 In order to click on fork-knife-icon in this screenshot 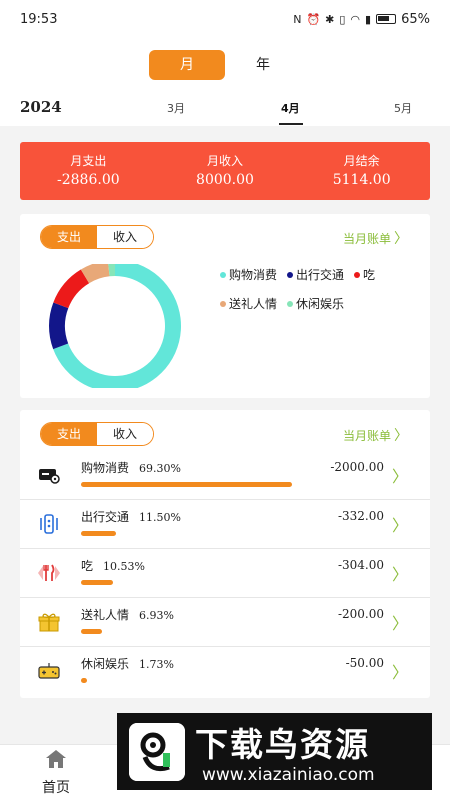, I will do `click(49, 572)`.